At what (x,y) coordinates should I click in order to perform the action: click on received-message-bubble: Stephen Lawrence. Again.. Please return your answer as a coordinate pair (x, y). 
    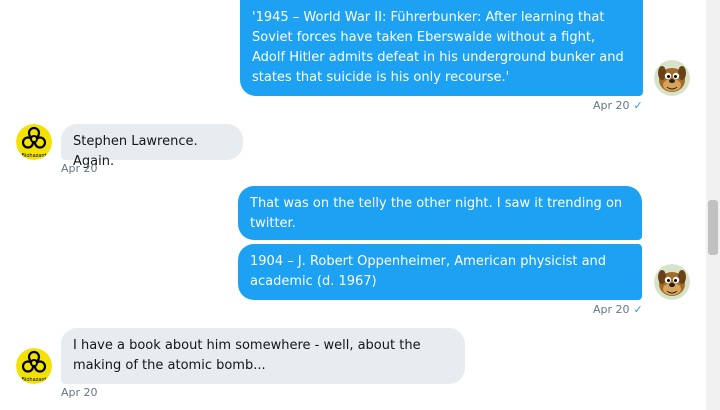
    Looking at the image, I should click on (152, 146).